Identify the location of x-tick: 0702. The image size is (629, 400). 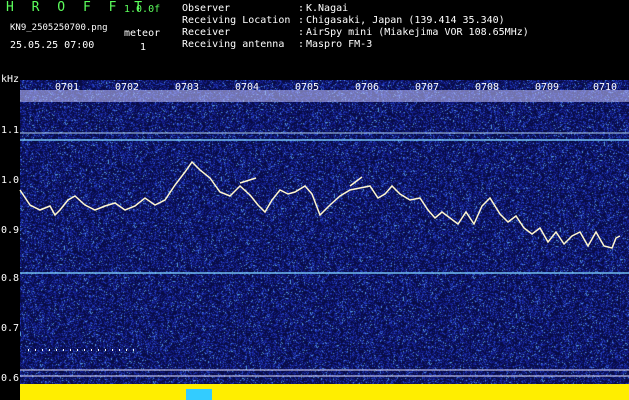
(127, 87).